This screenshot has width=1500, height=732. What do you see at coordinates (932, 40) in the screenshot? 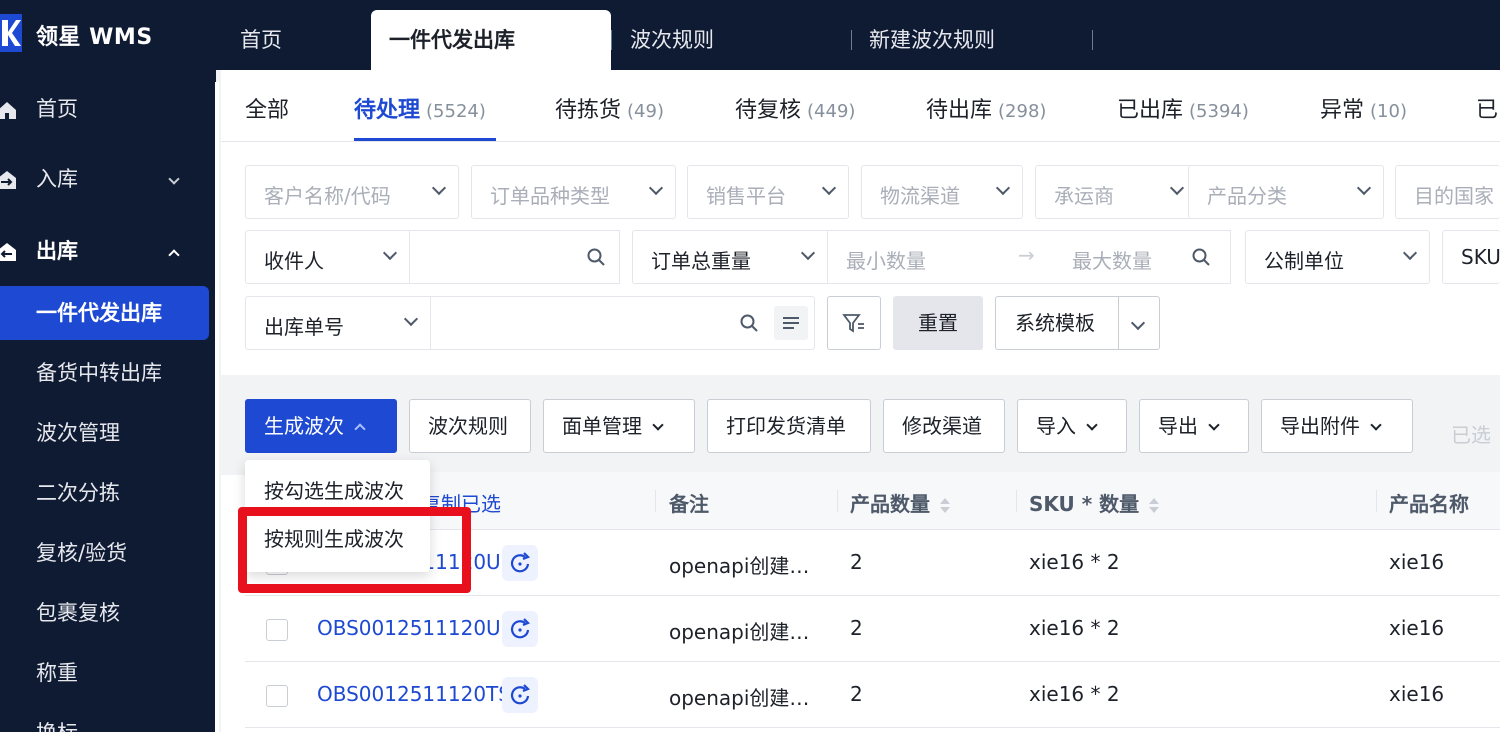
I see `tab-new-wave-rule: 新建波次规则` at bounding box center [932, 40].